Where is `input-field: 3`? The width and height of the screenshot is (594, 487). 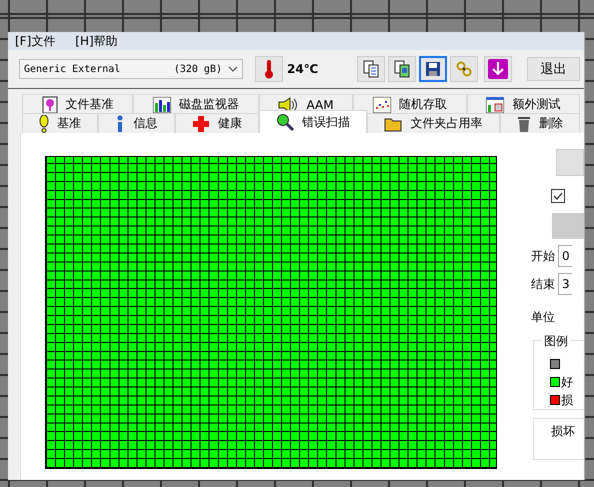 input-field: 3 is located at coordinates (565, 284).